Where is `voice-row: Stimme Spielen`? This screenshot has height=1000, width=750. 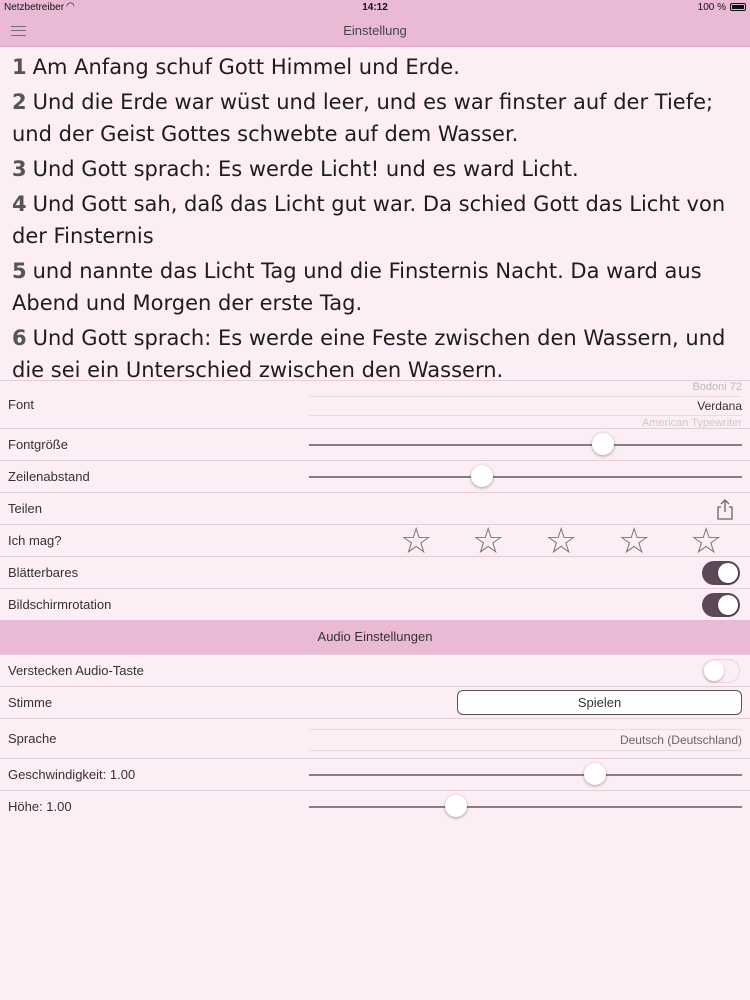 voice-row: Stimme Spielen is located at coordinates (375, 702).